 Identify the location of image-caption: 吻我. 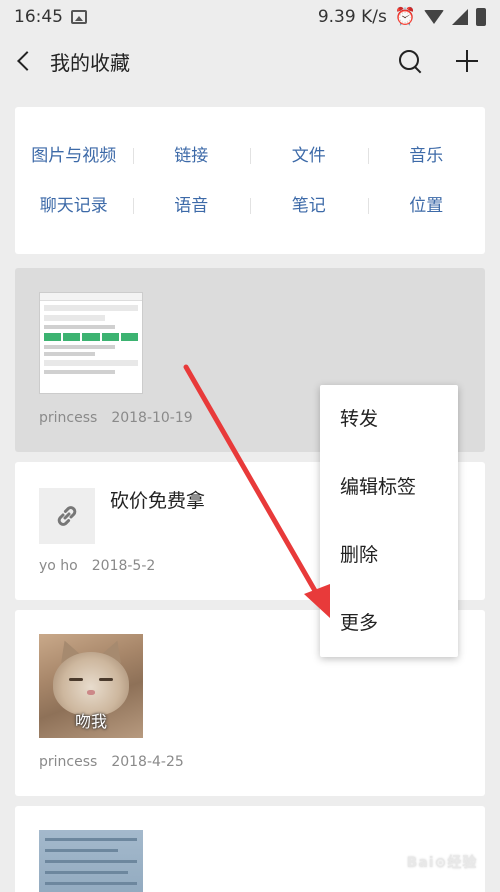
(90, 721).